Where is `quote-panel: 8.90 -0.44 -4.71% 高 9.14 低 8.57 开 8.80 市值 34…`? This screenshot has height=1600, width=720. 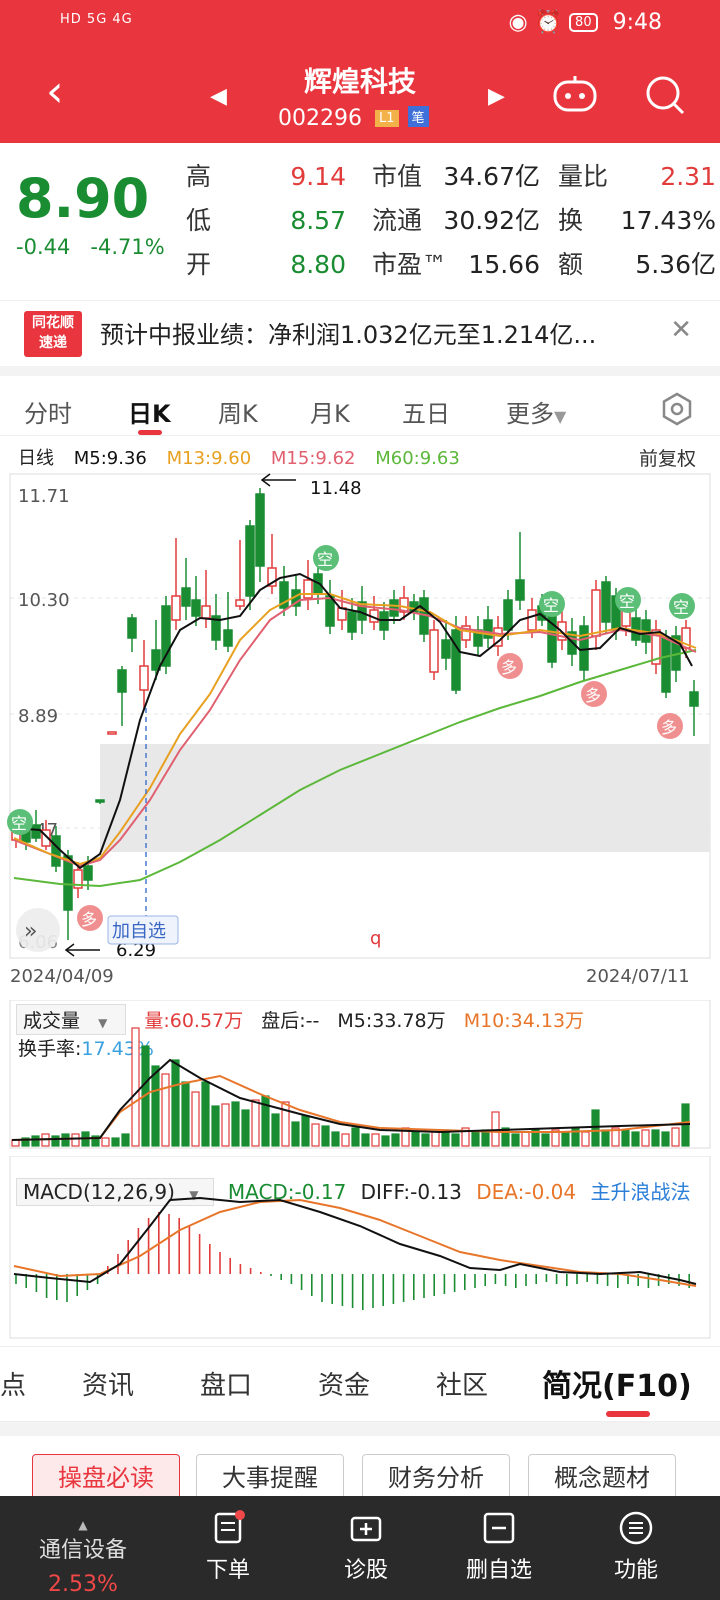
quote-panel: 8.90 -0.44 -4.71% 高 9.14 低 8.57 开 8.80 市值 34… is located at coordinates (360, 218).